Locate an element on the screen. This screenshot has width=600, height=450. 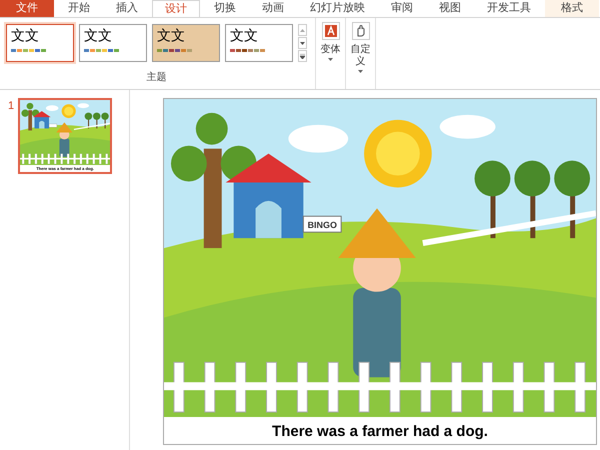
up-caret-icon is located at coordinates (302, 30).